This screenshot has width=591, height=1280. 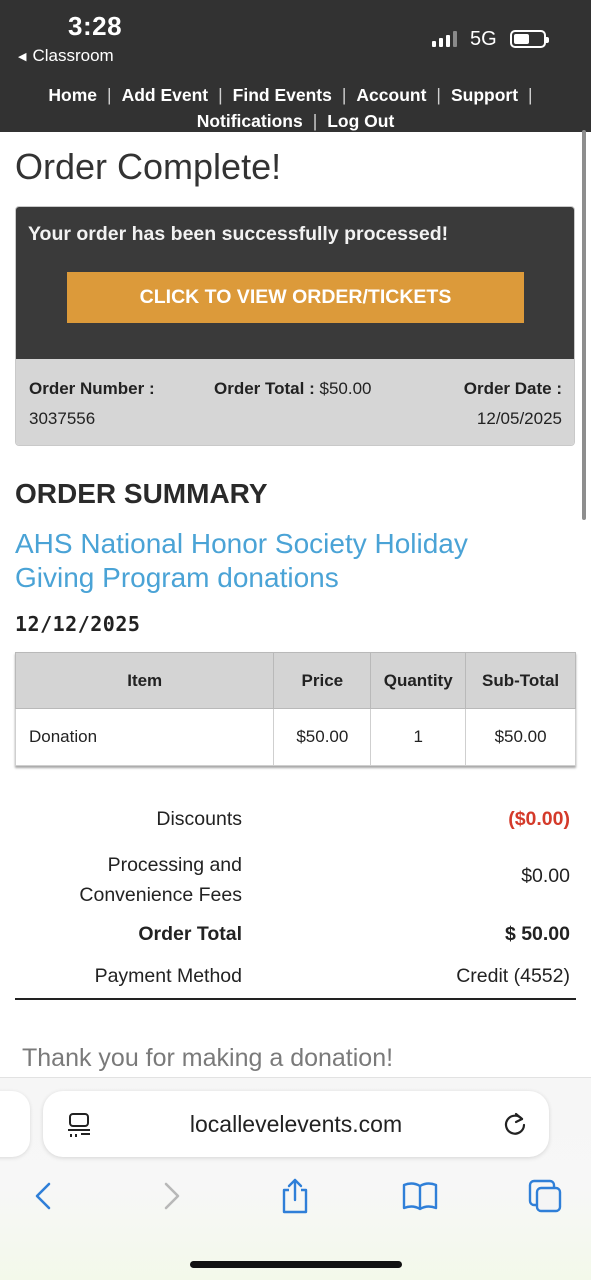 What do you see at coordinates (73, 55) in the screenshot?
I see `back-app-label: Classroom` at bounding box center [73, 55].